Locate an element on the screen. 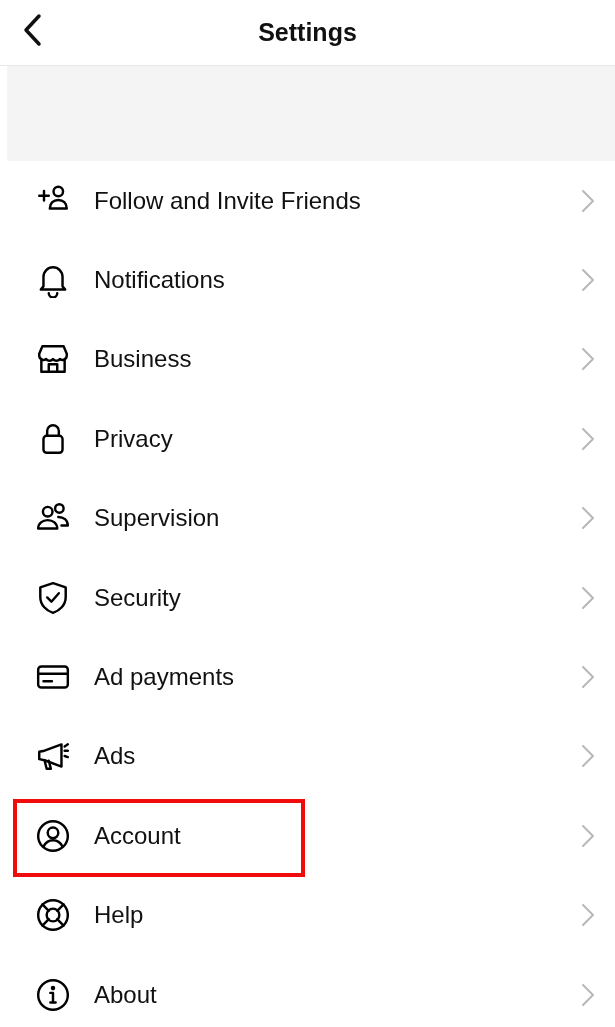  settings-row: Help is located at coordinates (307, 915).